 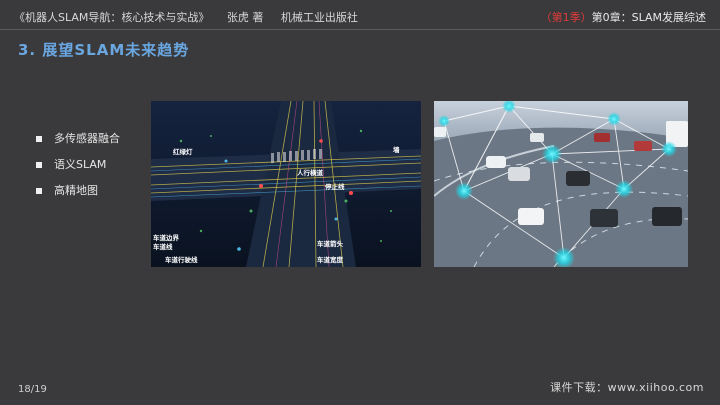 What do you see at coordinates (245, 17) in the screenshot?
I see `author: 张虎 著` at bounding box center [245, 17].